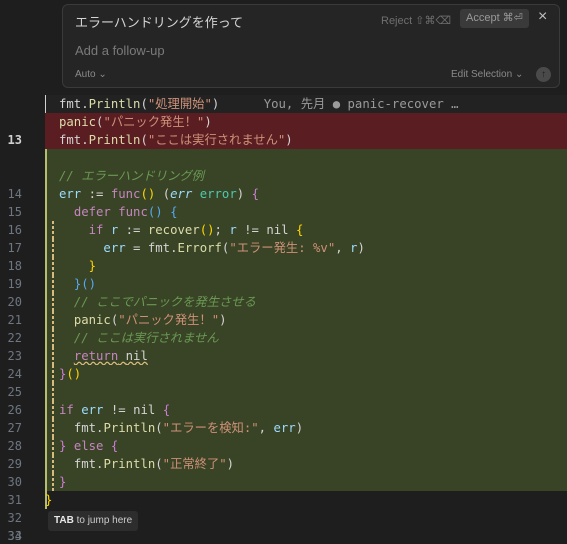 This screenshot has height=544, width=567. I want to click on added-line: 16 err := func() (err error) {, so click(283, 211).